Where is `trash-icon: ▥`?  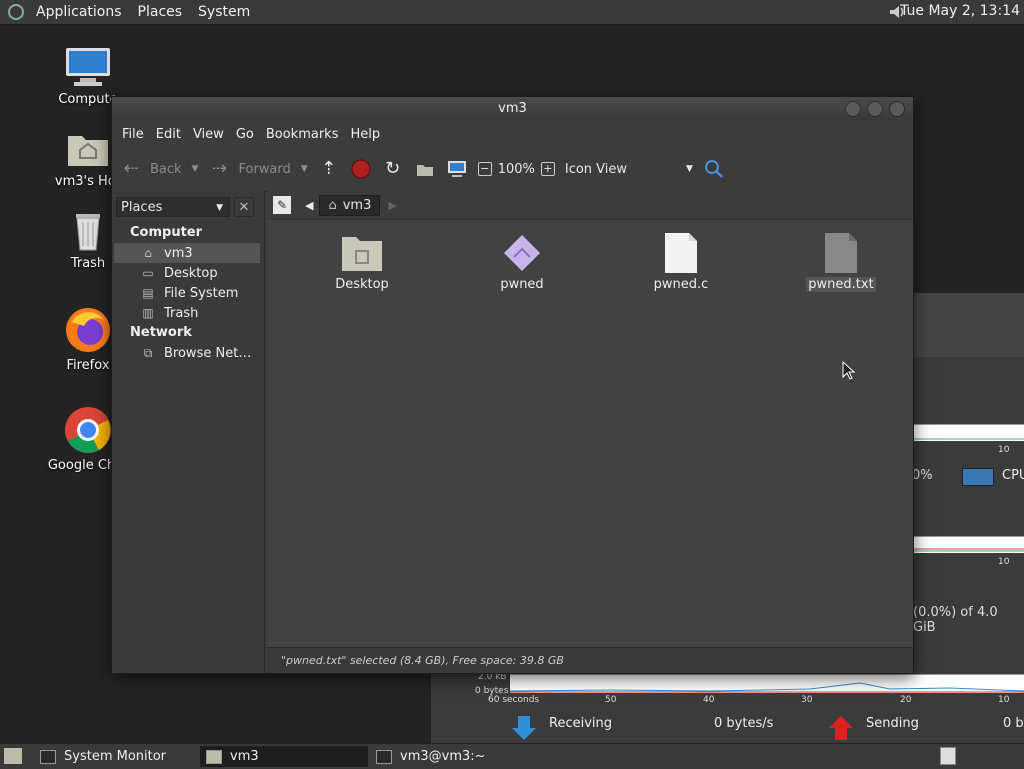
trash-icon: ▥ is located at coordinates (148, 313).